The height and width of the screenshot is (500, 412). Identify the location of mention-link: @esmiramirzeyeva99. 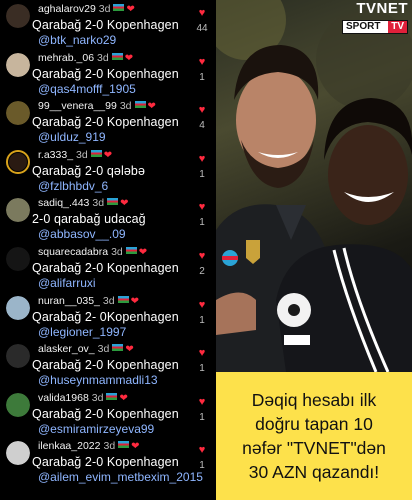
(96, 429).